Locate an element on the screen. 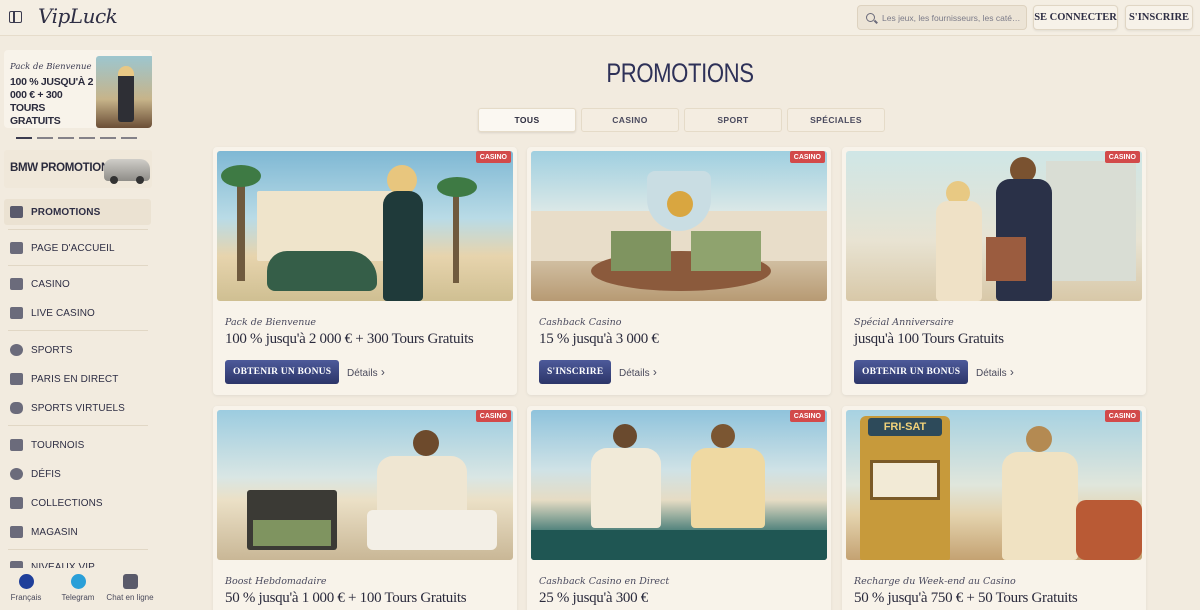 The width and height of the screenshot is (1200, 610). register-bonus-button: S'INSCRIRE is located at coordinates (575, 372).